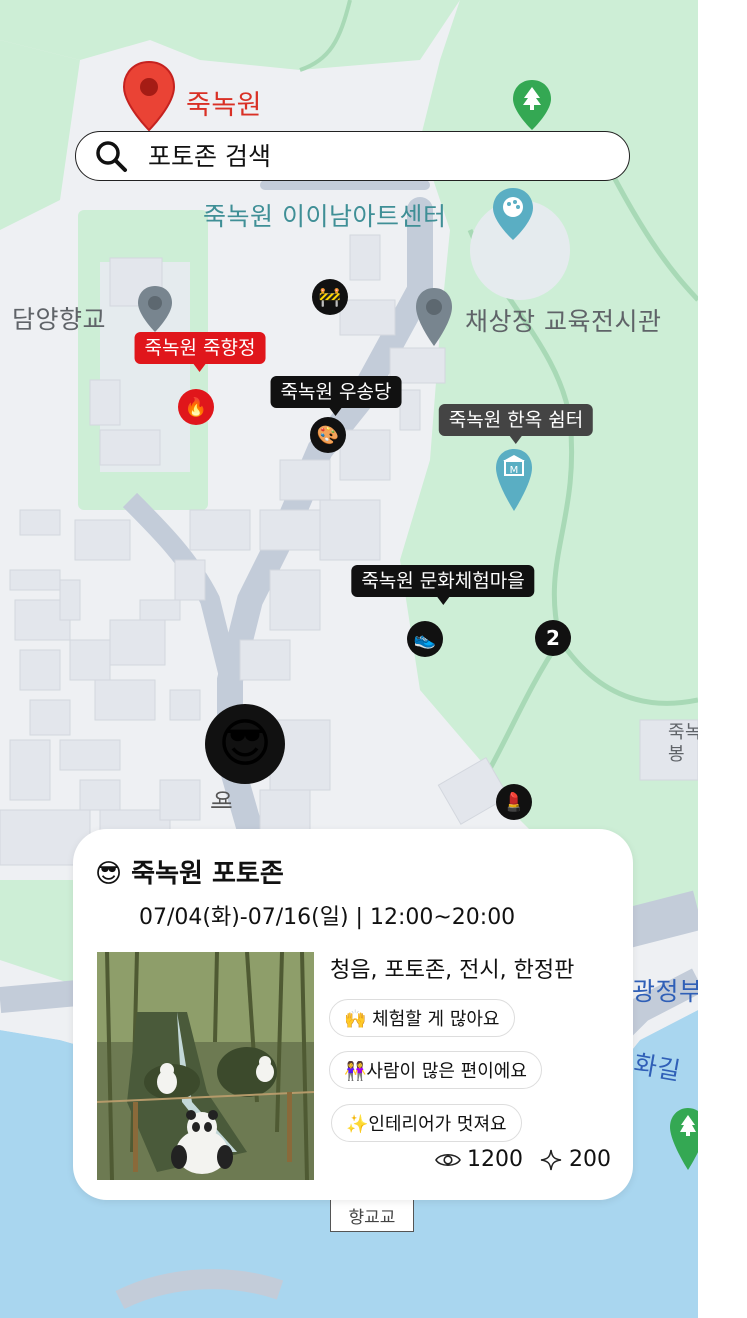 The height and width of the screenshot is (1318, 747). Describe the element at coordinates (224, 105) in the screenshot. I see `map-label-jungnokwon: 죽녹원` at that location.